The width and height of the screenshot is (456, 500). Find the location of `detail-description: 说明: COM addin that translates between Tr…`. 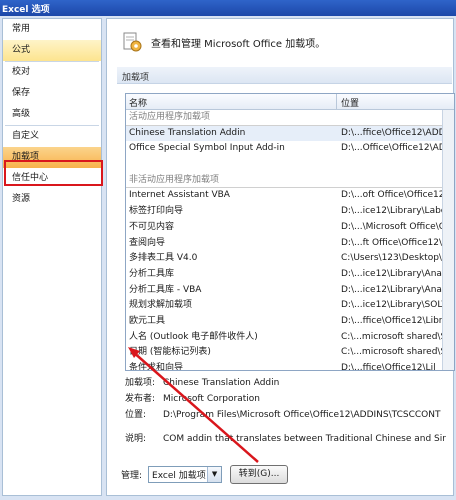

detail-description: 说明: COM addin that translates between Tr… is located at coordinates (290, 439).